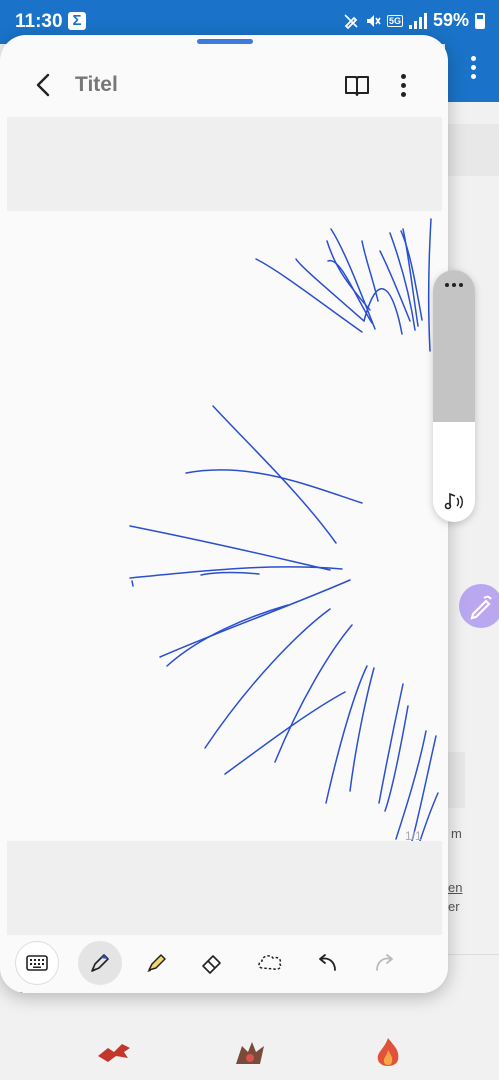  I want to click on page-margin-bottom, so click(224, 888).